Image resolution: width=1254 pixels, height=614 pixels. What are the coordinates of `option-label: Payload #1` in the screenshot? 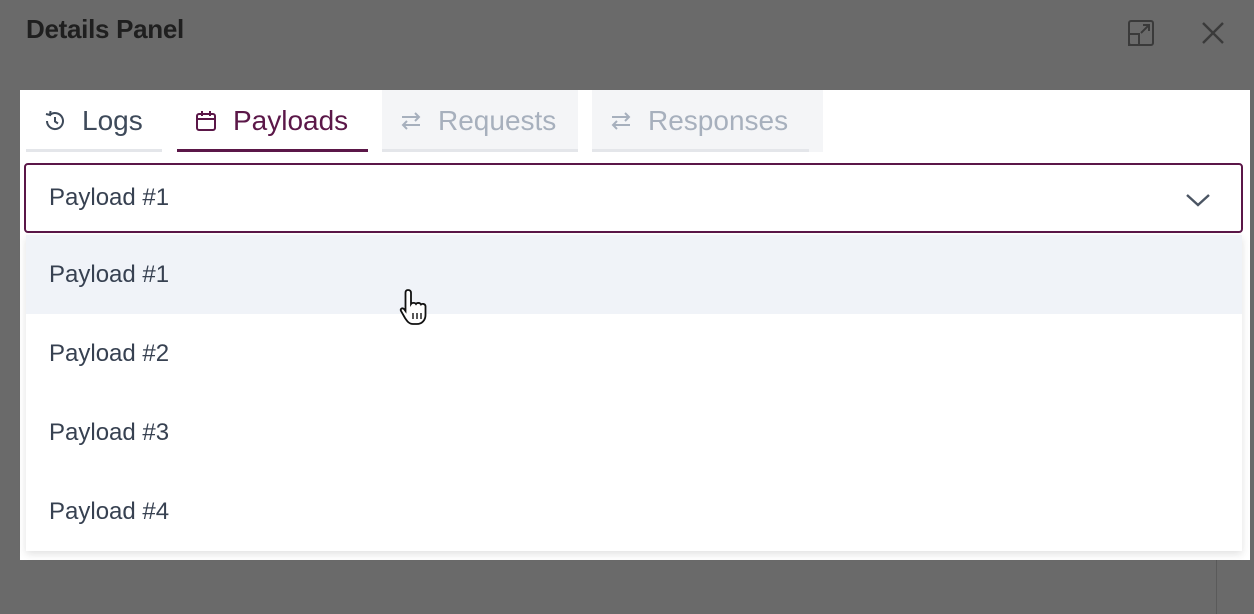 It's located at (109, 274).